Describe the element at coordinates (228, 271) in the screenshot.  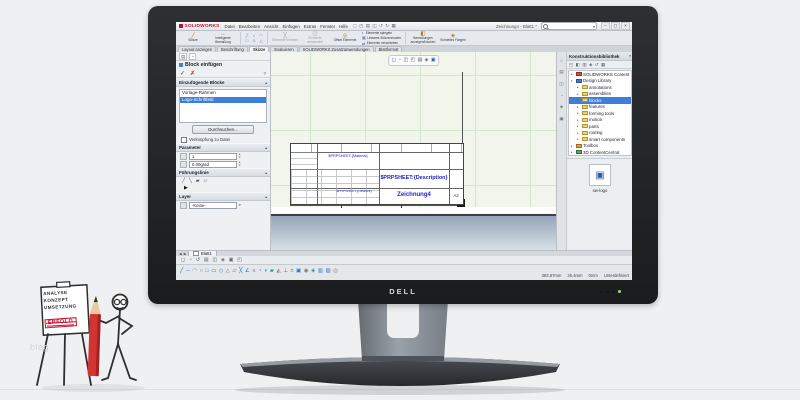
I see `sketch-tool-icon: △` at that location.